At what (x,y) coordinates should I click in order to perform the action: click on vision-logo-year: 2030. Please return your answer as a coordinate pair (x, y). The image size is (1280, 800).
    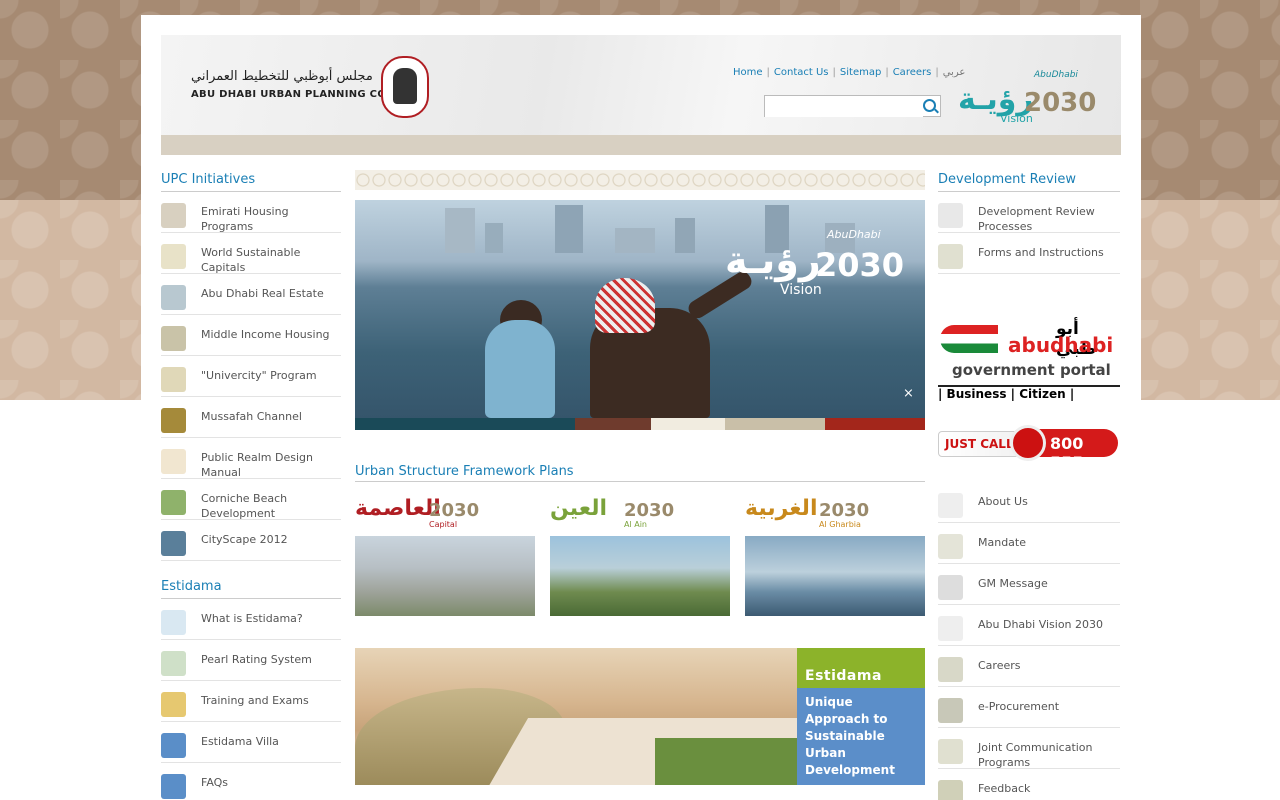
    Looking at the image, I should click on (1060, 103).